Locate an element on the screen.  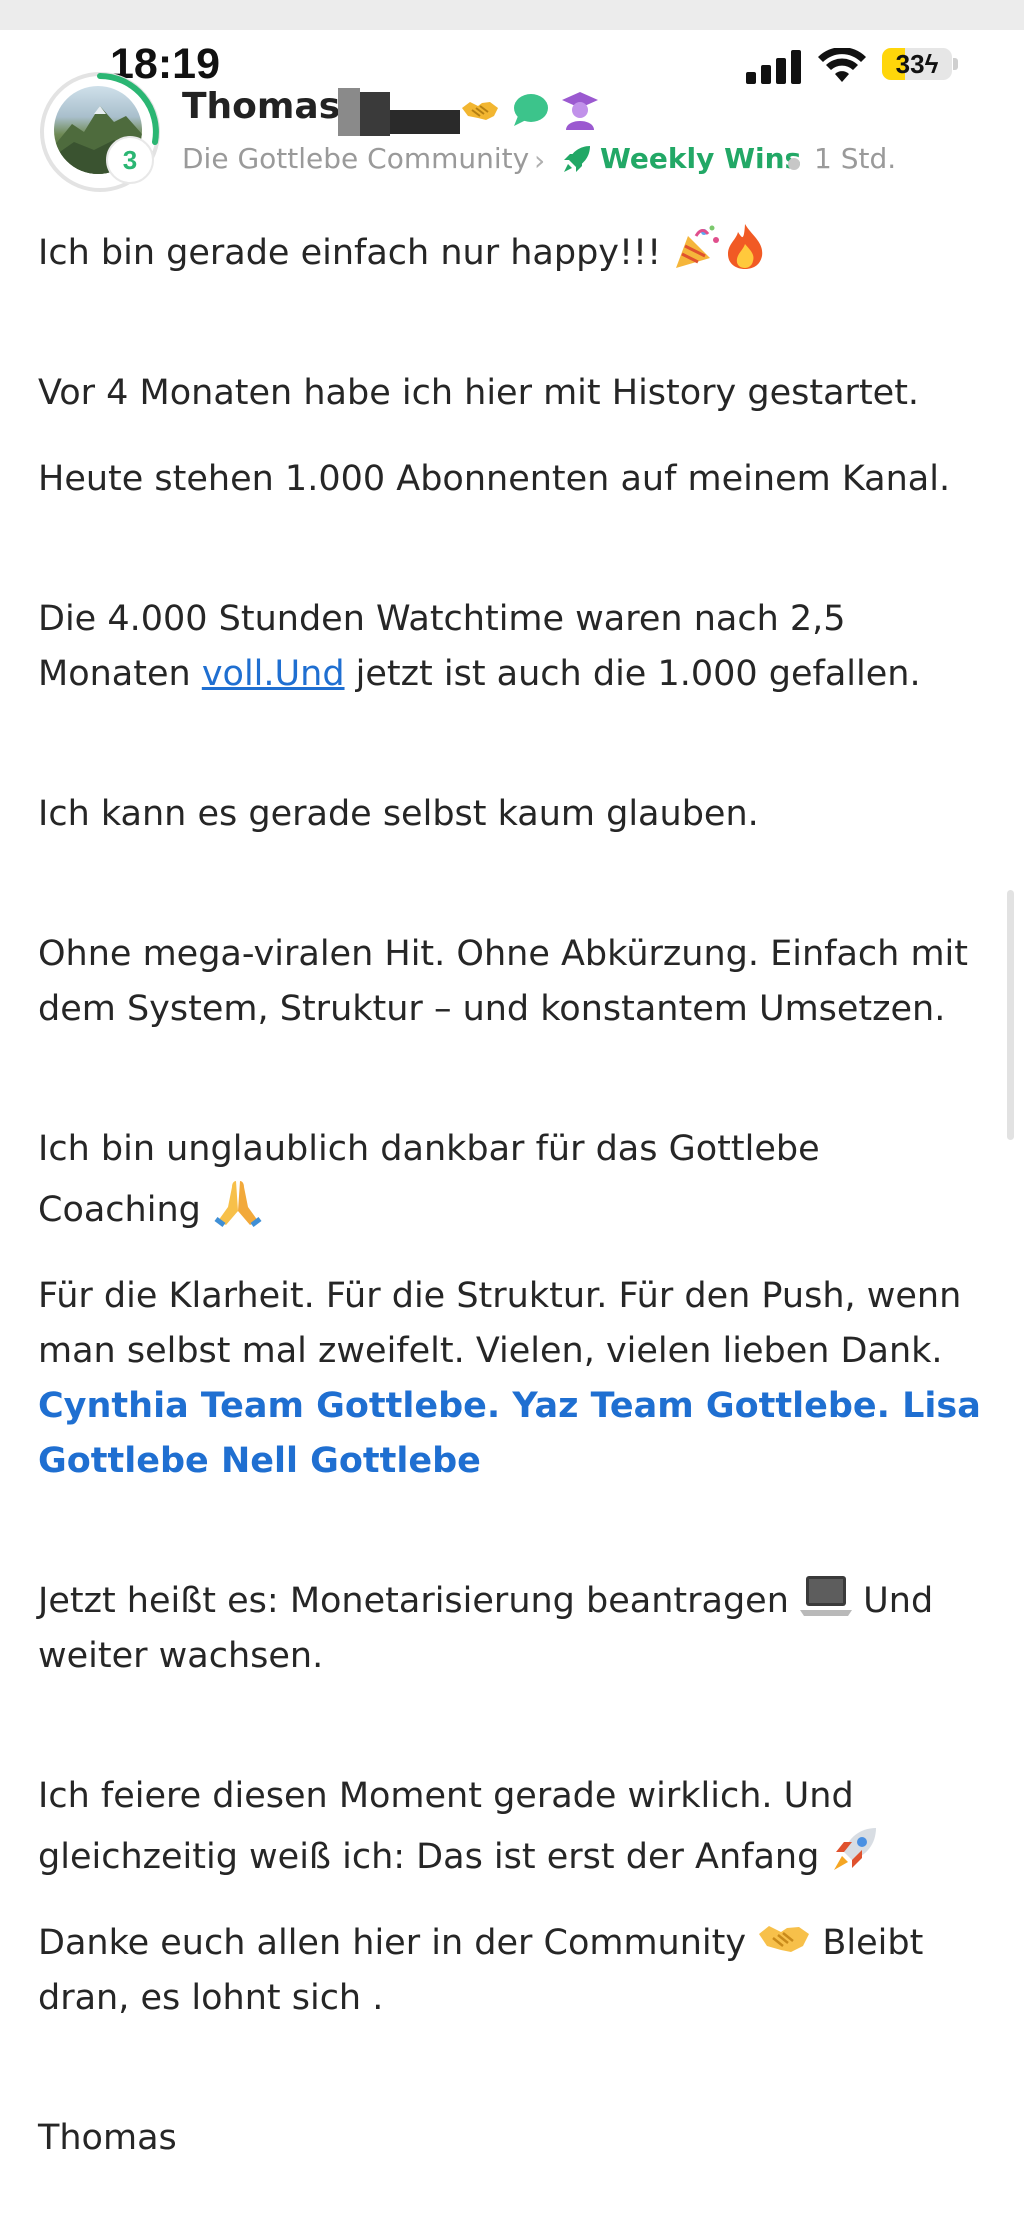
post-text: Ich bin gerade einfach nur happy!!! is located at coordinates (350, 253).